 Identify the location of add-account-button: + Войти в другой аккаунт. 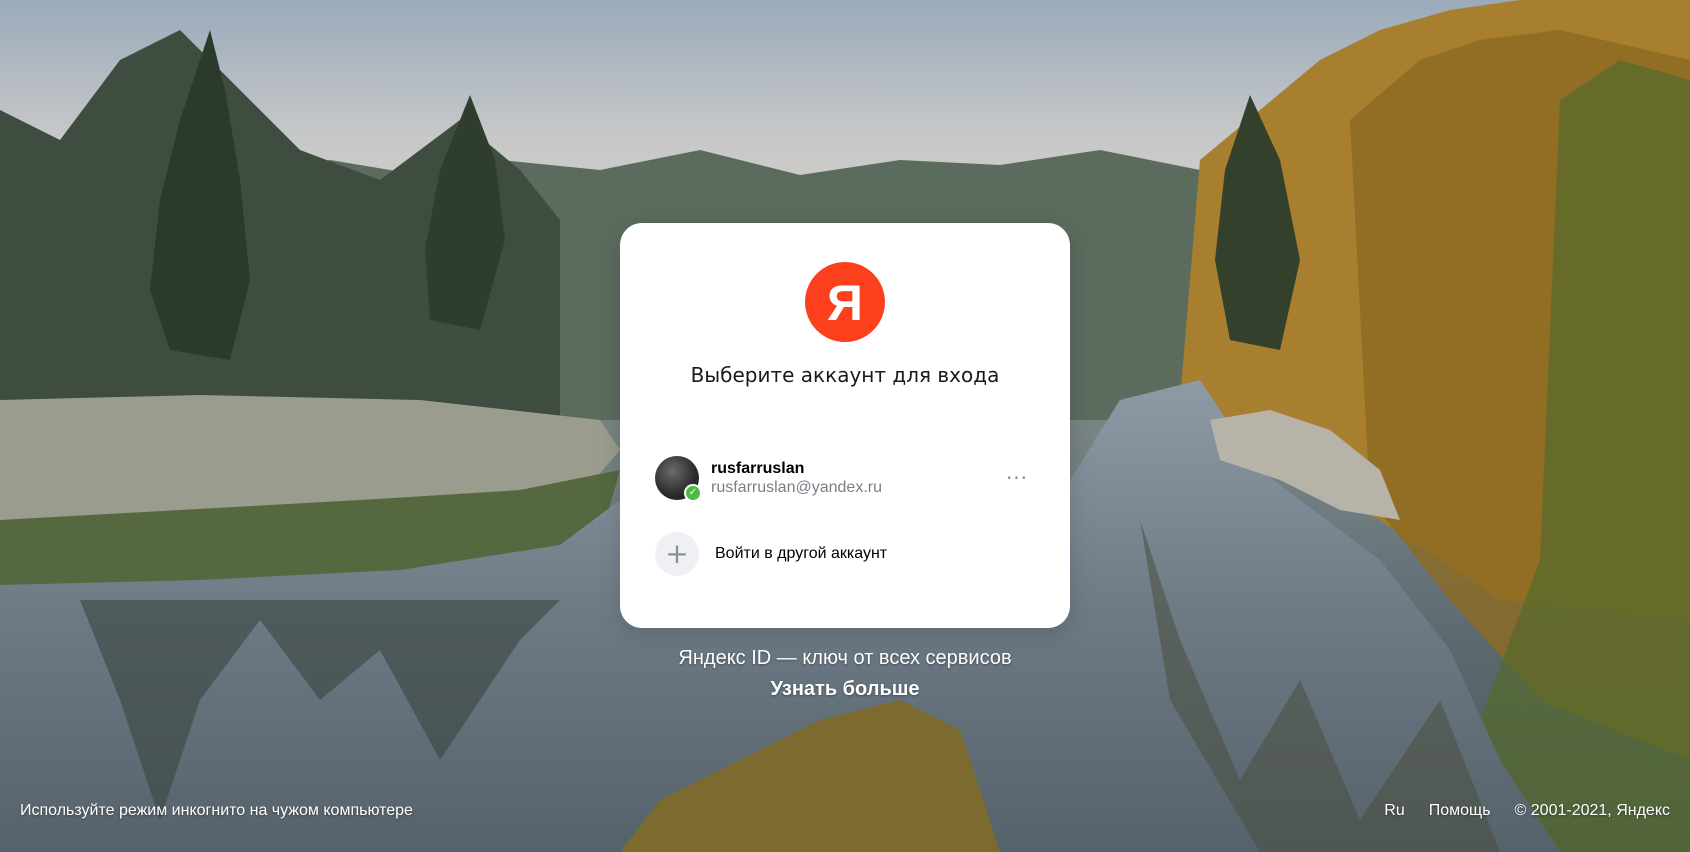
(845, 554).